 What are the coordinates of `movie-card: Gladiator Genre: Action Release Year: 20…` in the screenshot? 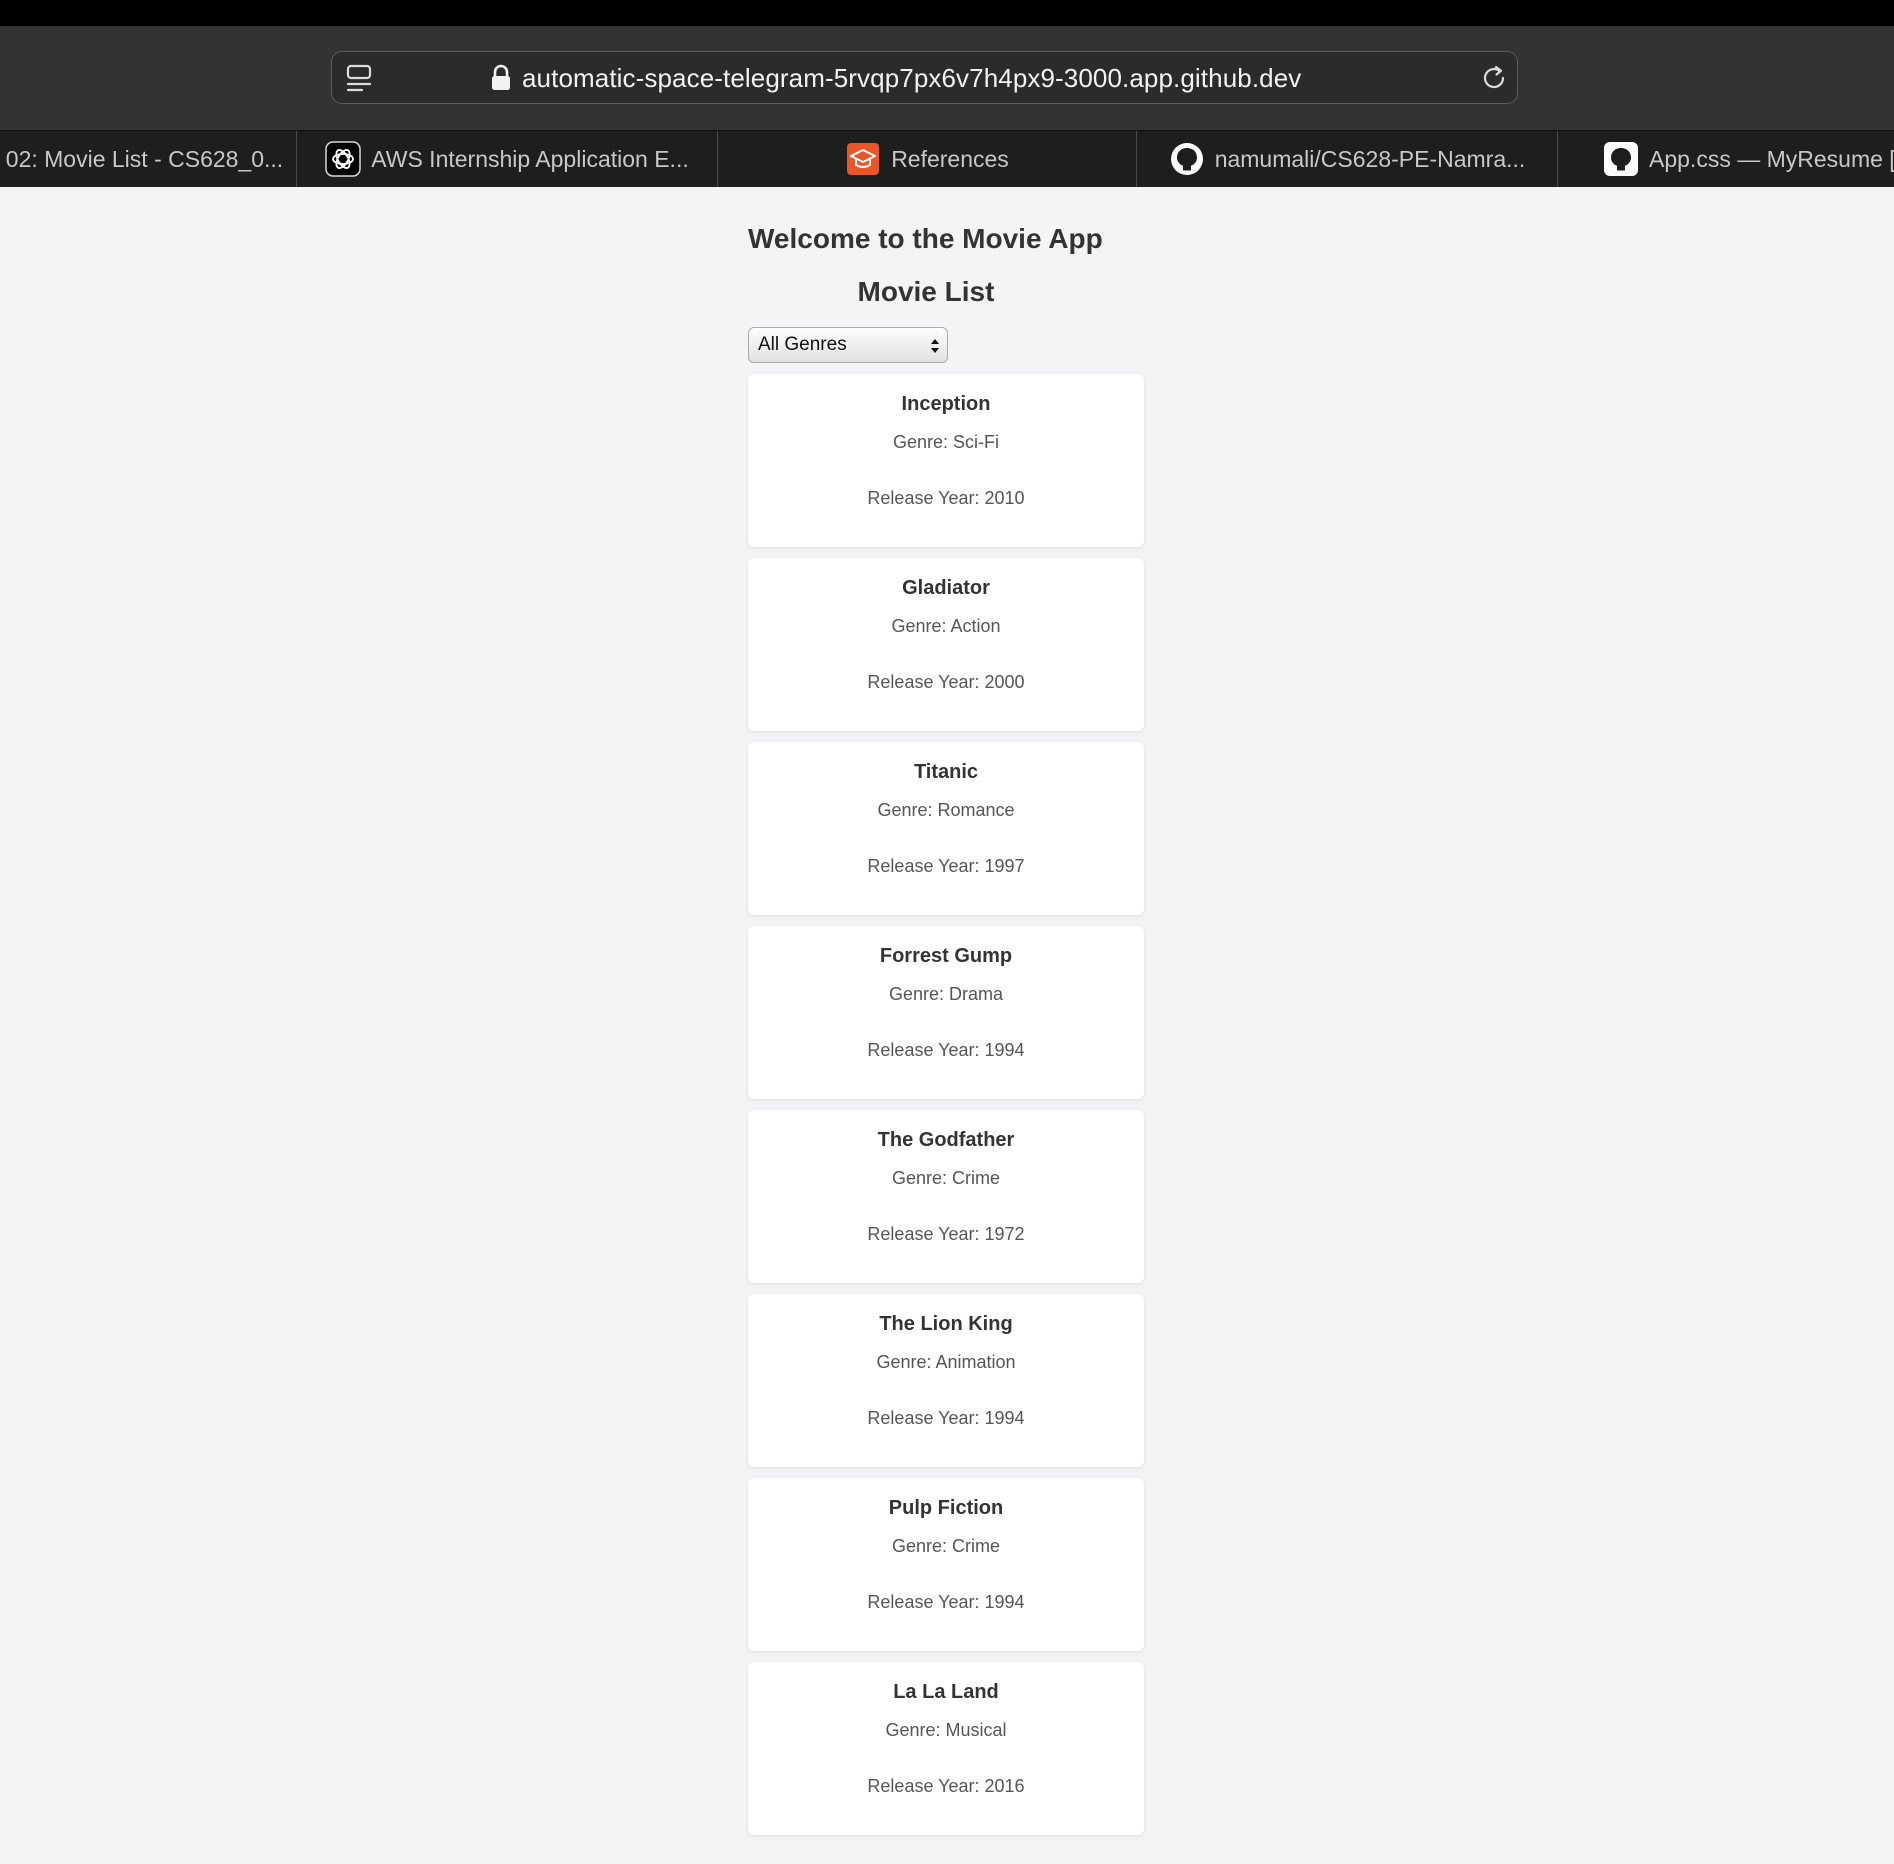 It's located at (946, 644).